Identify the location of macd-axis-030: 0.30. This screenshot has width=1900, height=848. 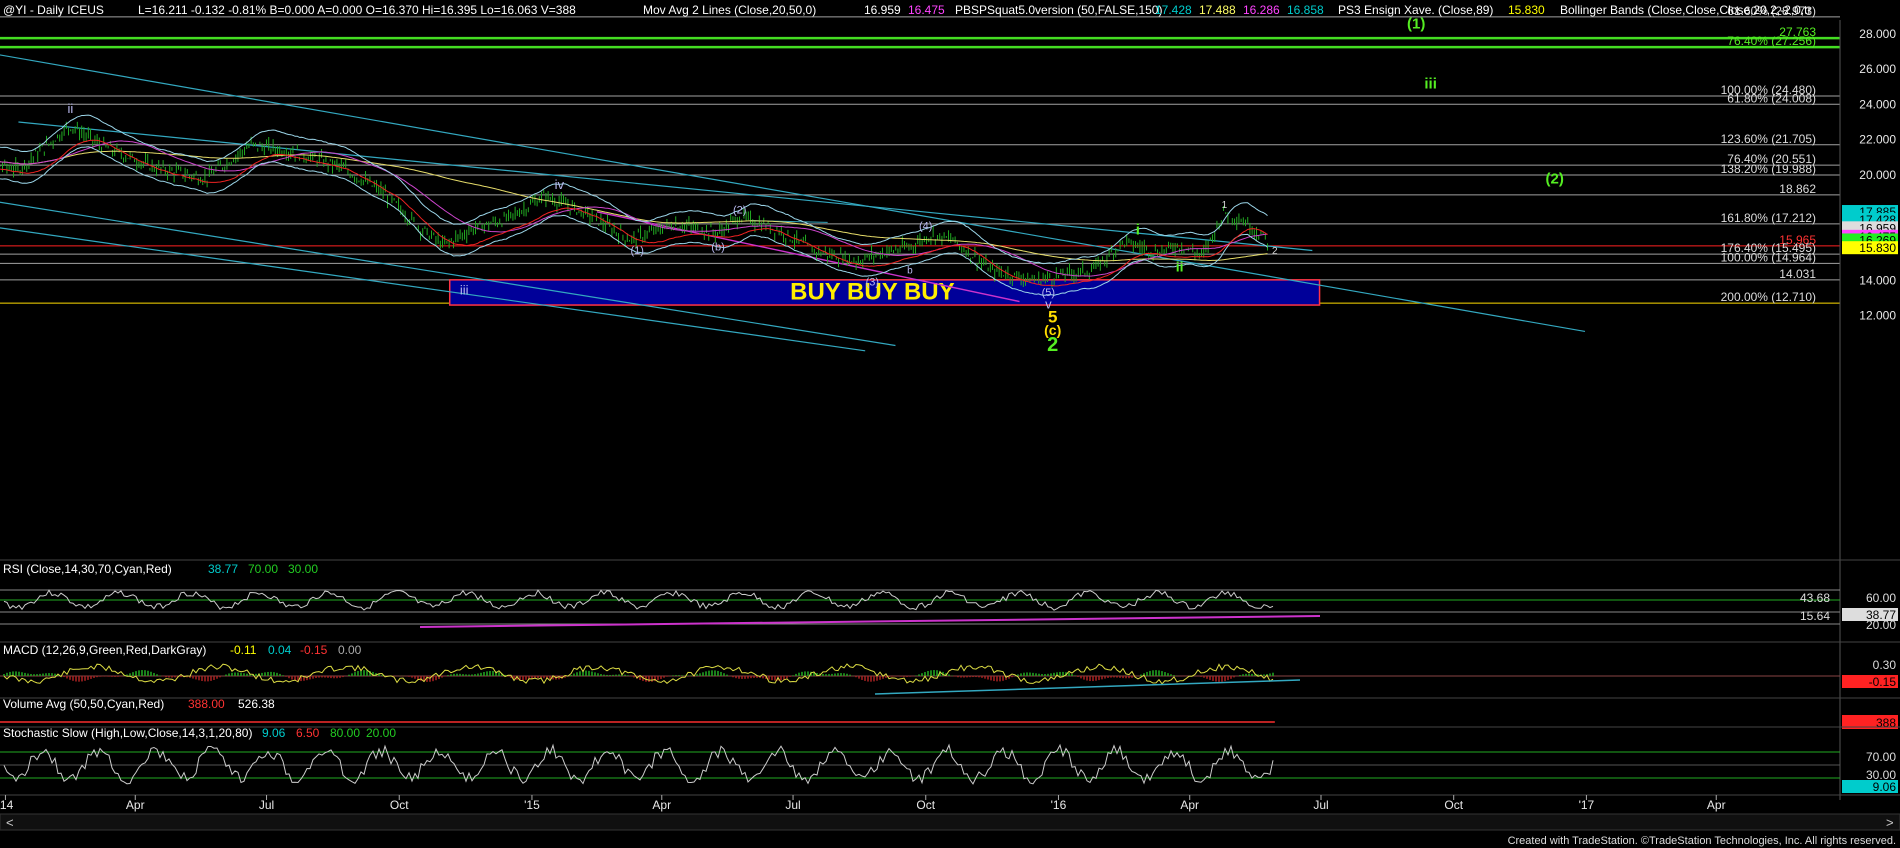
(1885, 665).